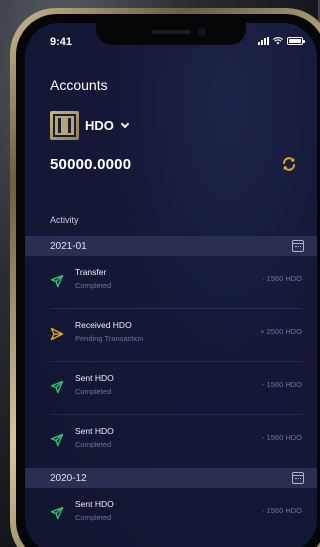 The image size is (320, 547). I want to click on status-icons, so click(281, 41).